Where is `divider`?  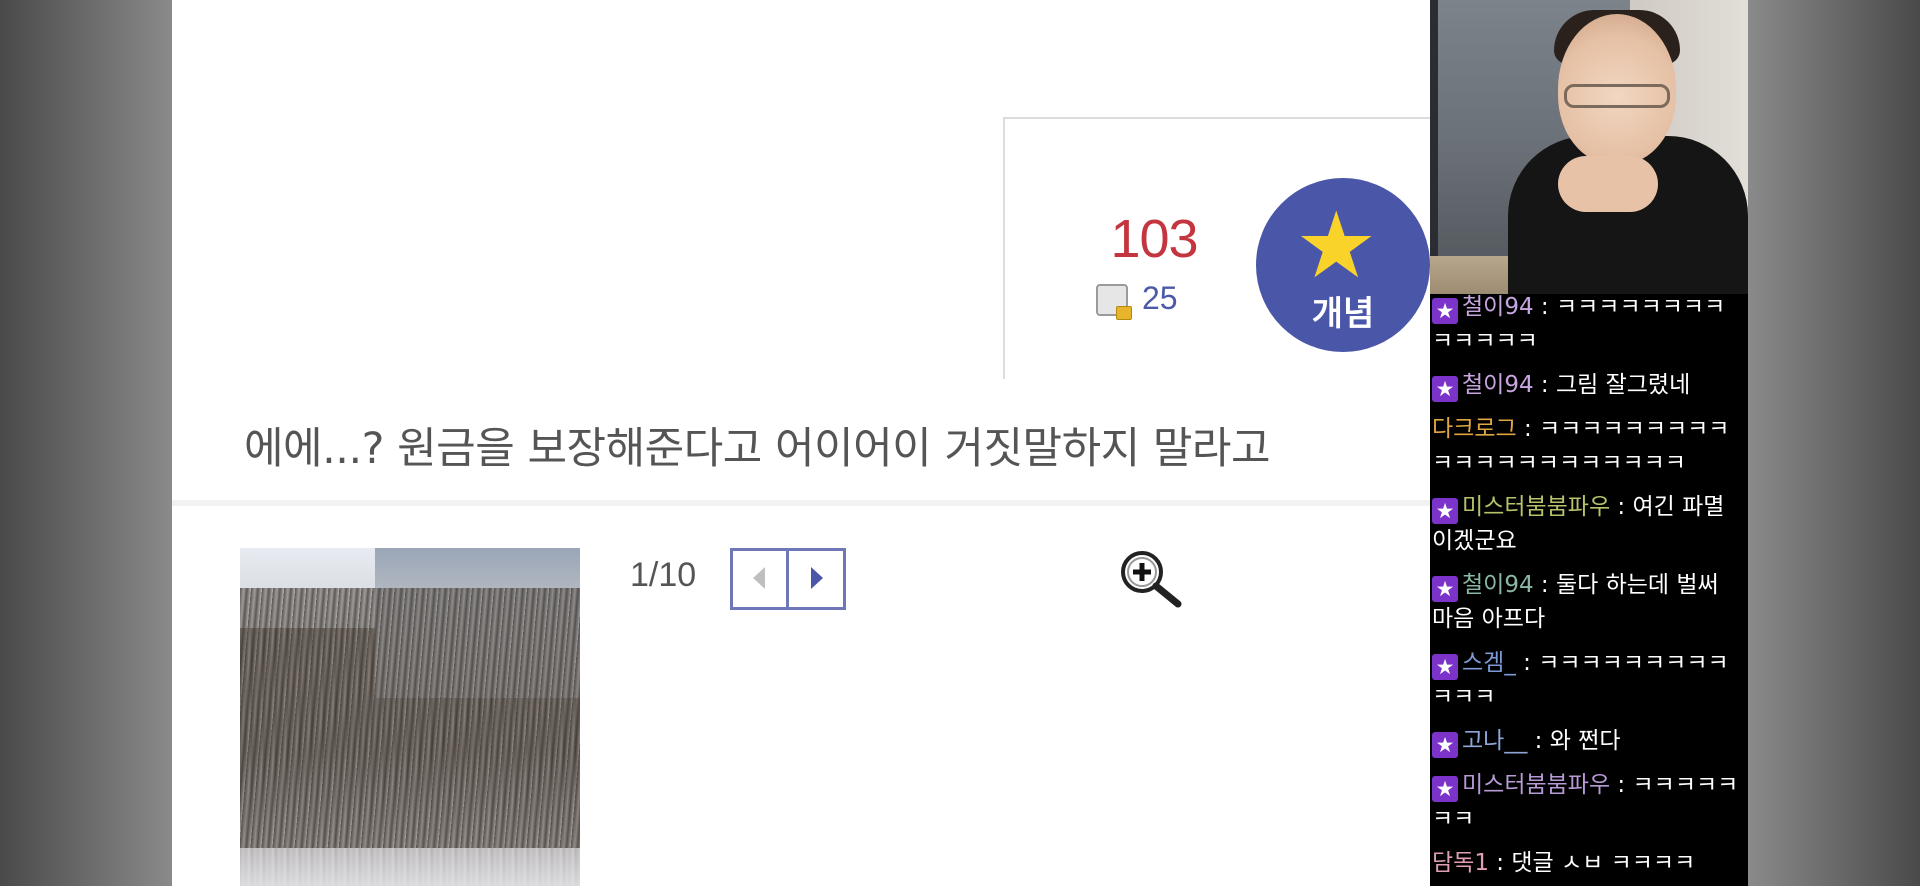 divider is located at coordinates (801, 503).